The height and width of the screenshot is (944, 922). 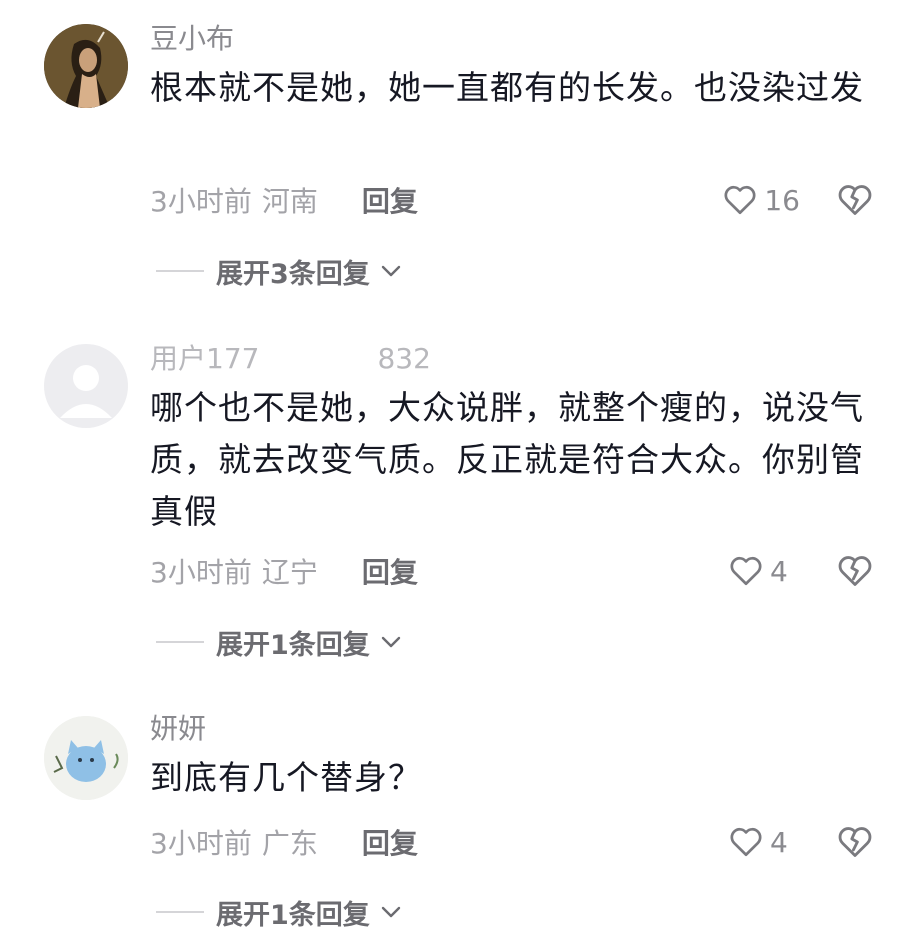 What do you see at coordinates (293, 274) in the screenshot?
I see `expand-replies-label: 展开3条回复` at bounding box center [293, 274].